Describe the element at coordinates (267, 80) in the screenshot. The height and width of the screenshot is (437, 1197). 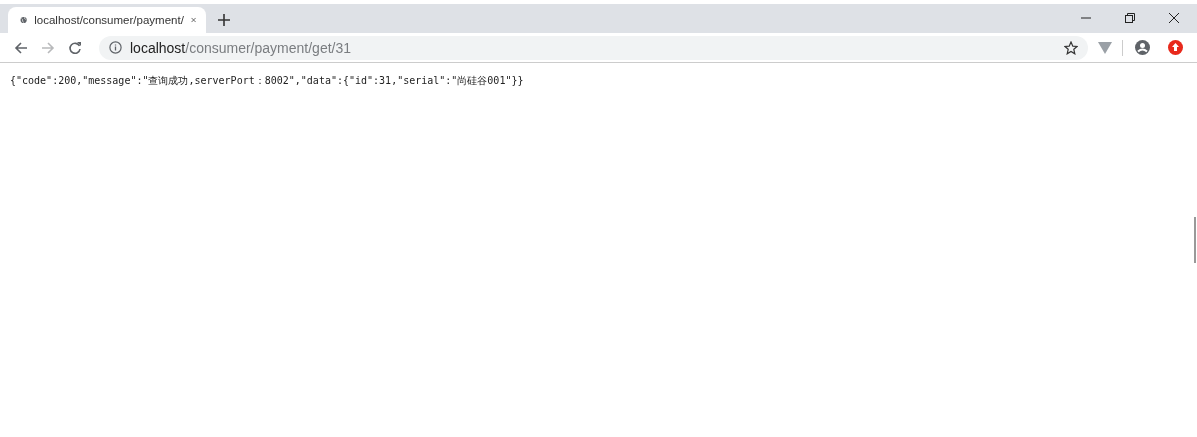
I see `json-text: {"code":200,"message":"查询成功,serverPort：8002","data":{"id":31,"serial":"尚硅谷001"}}` at that location.